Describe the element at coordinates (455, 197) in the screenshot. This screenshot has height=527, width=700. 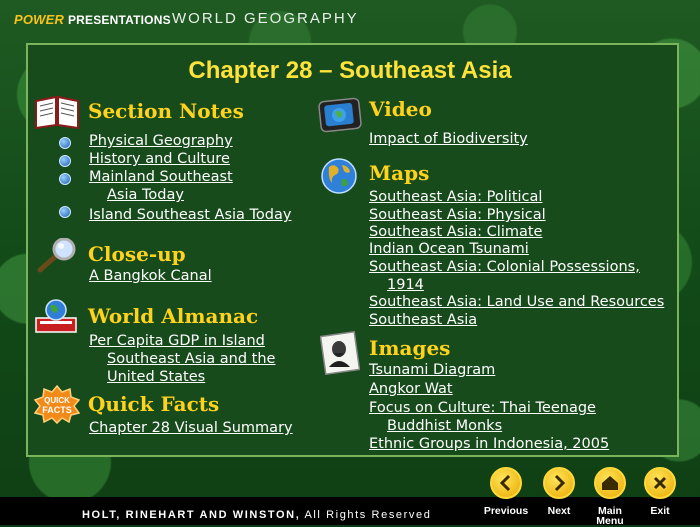
I see `link-map-political: Southeast Asia: Political` at that location.